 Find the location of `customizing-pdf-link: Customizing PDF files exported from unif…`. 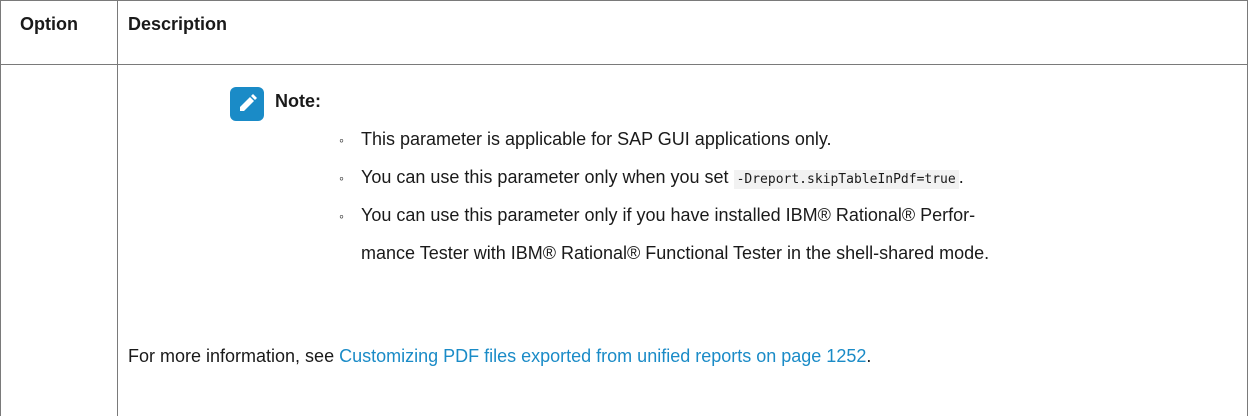

customizing-pdf-link: Customizing PDF files exported from unif… is located at coordinates (602, 356).